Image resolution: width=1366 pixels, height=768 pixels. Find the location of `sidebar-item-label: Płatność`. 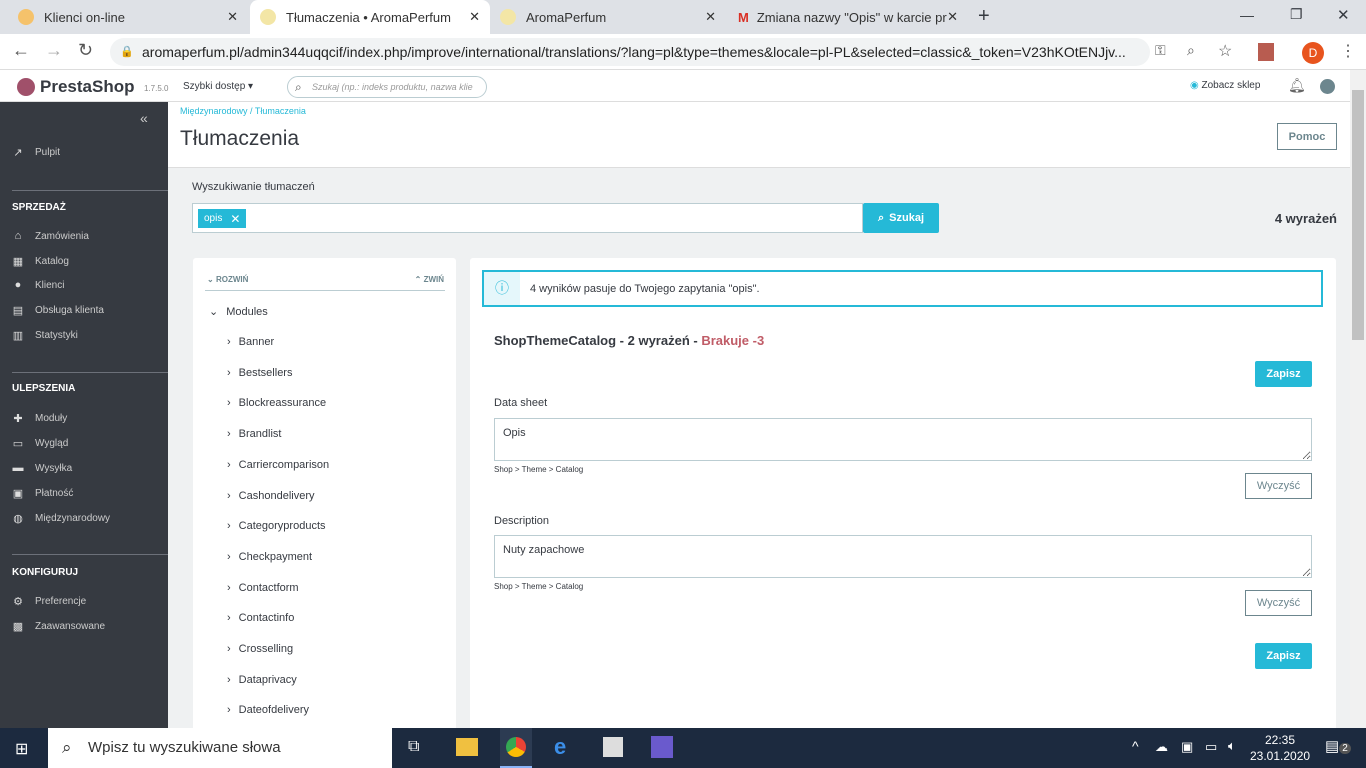

sidebar-item-label: Płatność is located at coordinates (54, 493).